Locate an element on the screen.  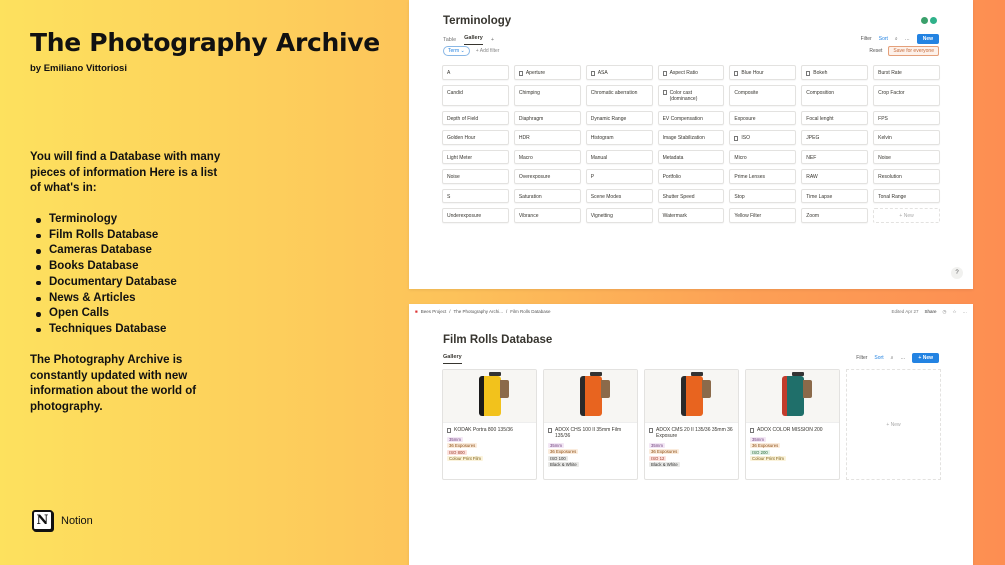
term-card: Zoom is located at coordinates (835, 215).